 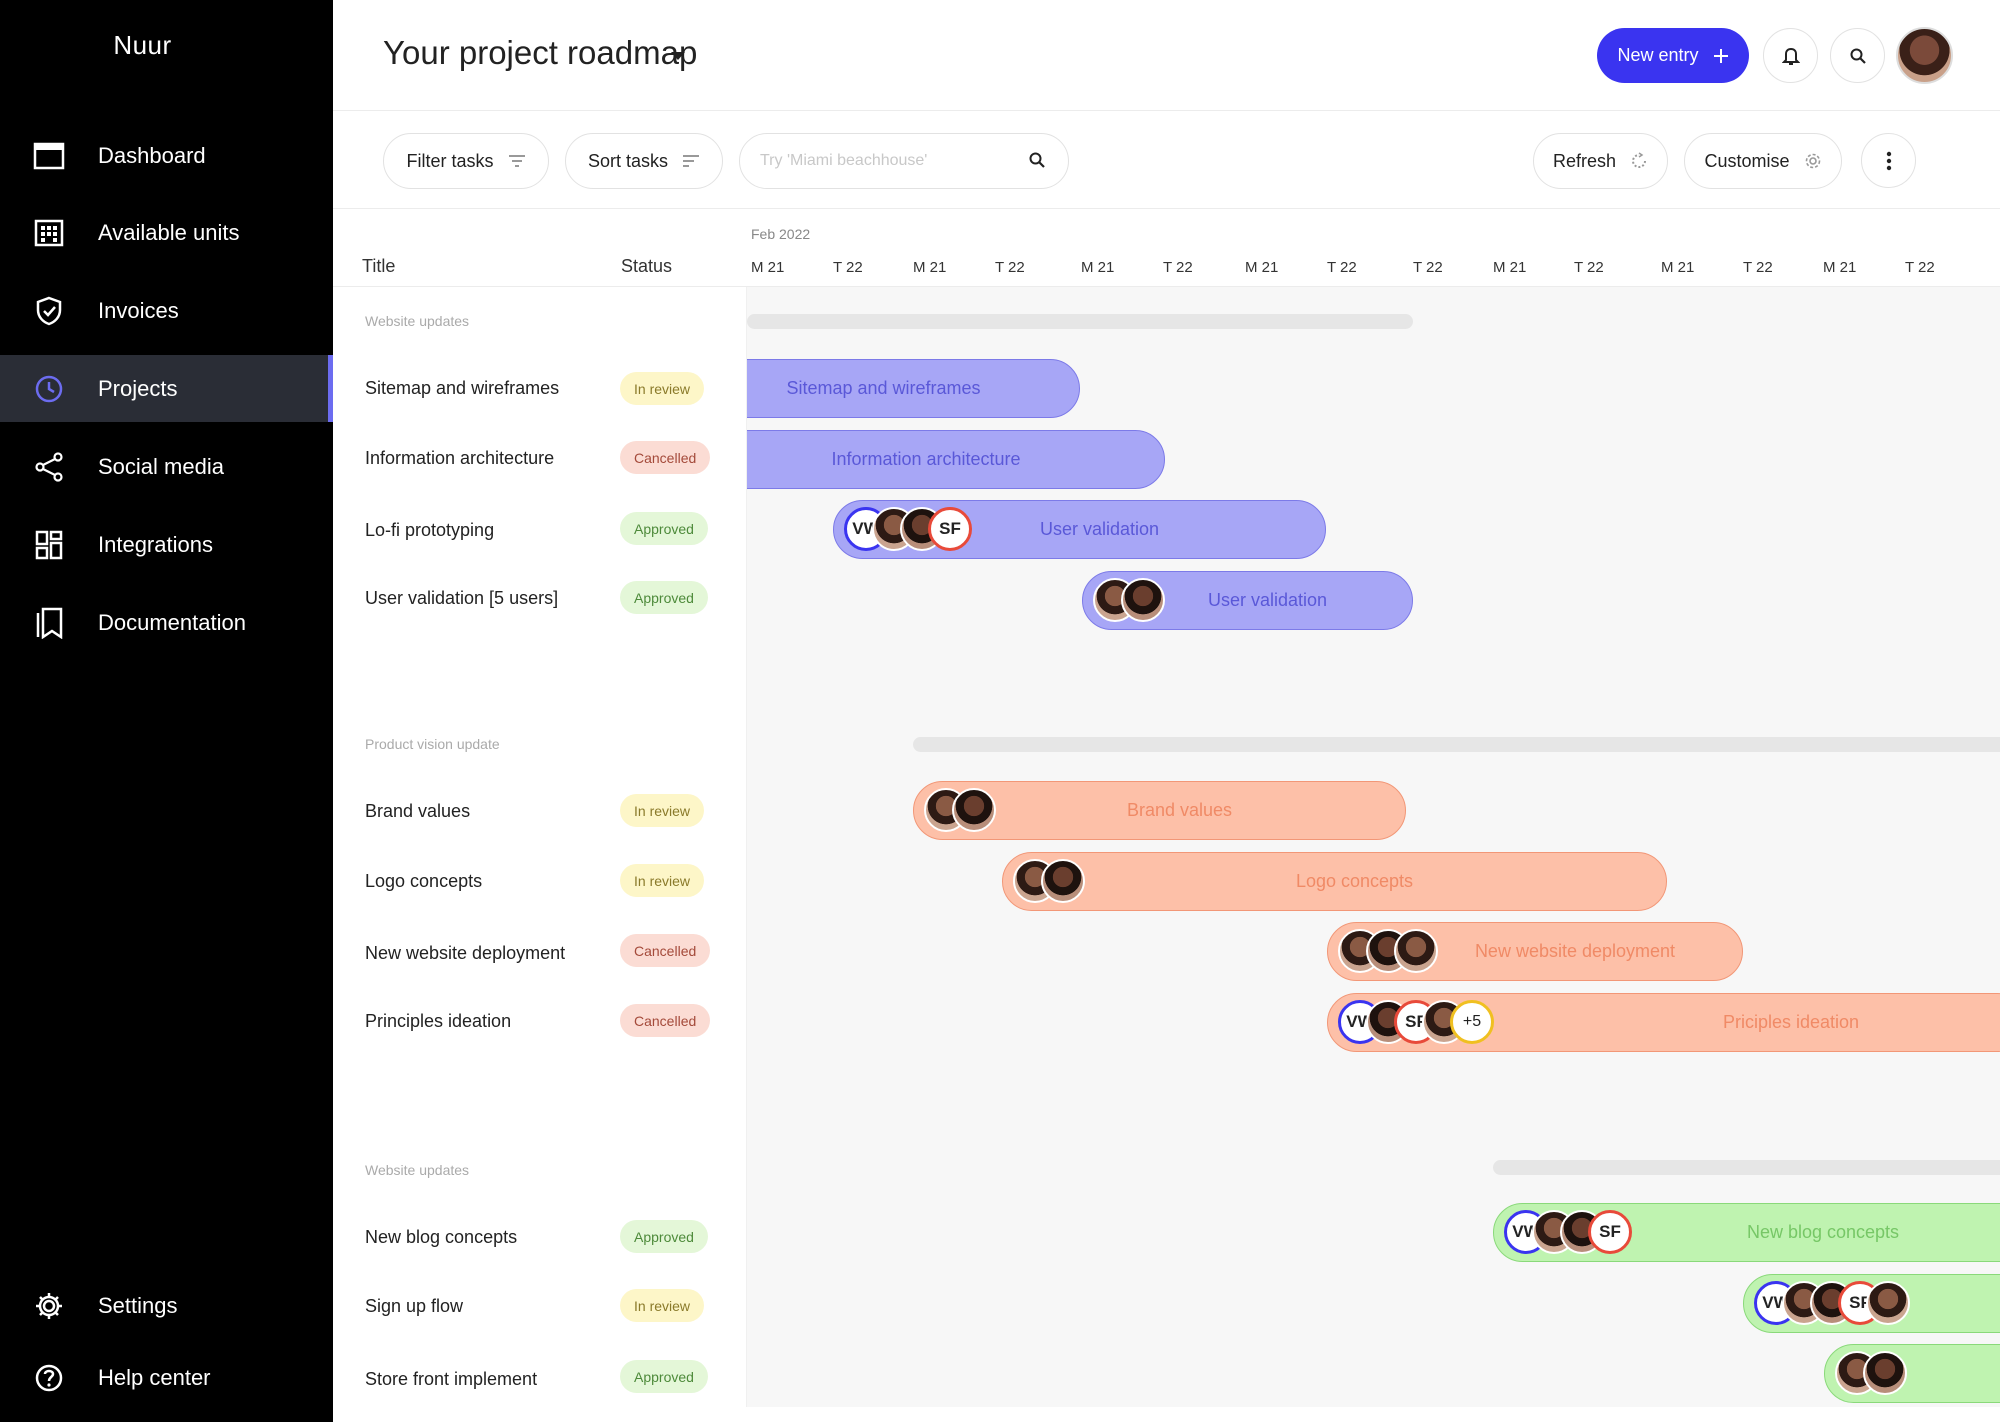 I want to click on filter-icon, so click(x=516, y=161).